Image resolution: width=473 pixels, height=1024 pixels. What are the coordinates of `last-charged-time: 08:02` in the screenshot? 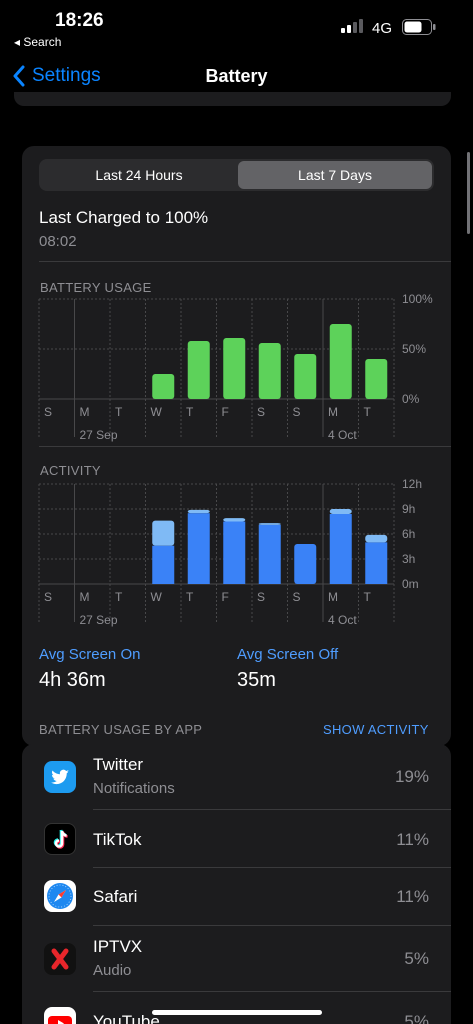 It's located at (58, 241).